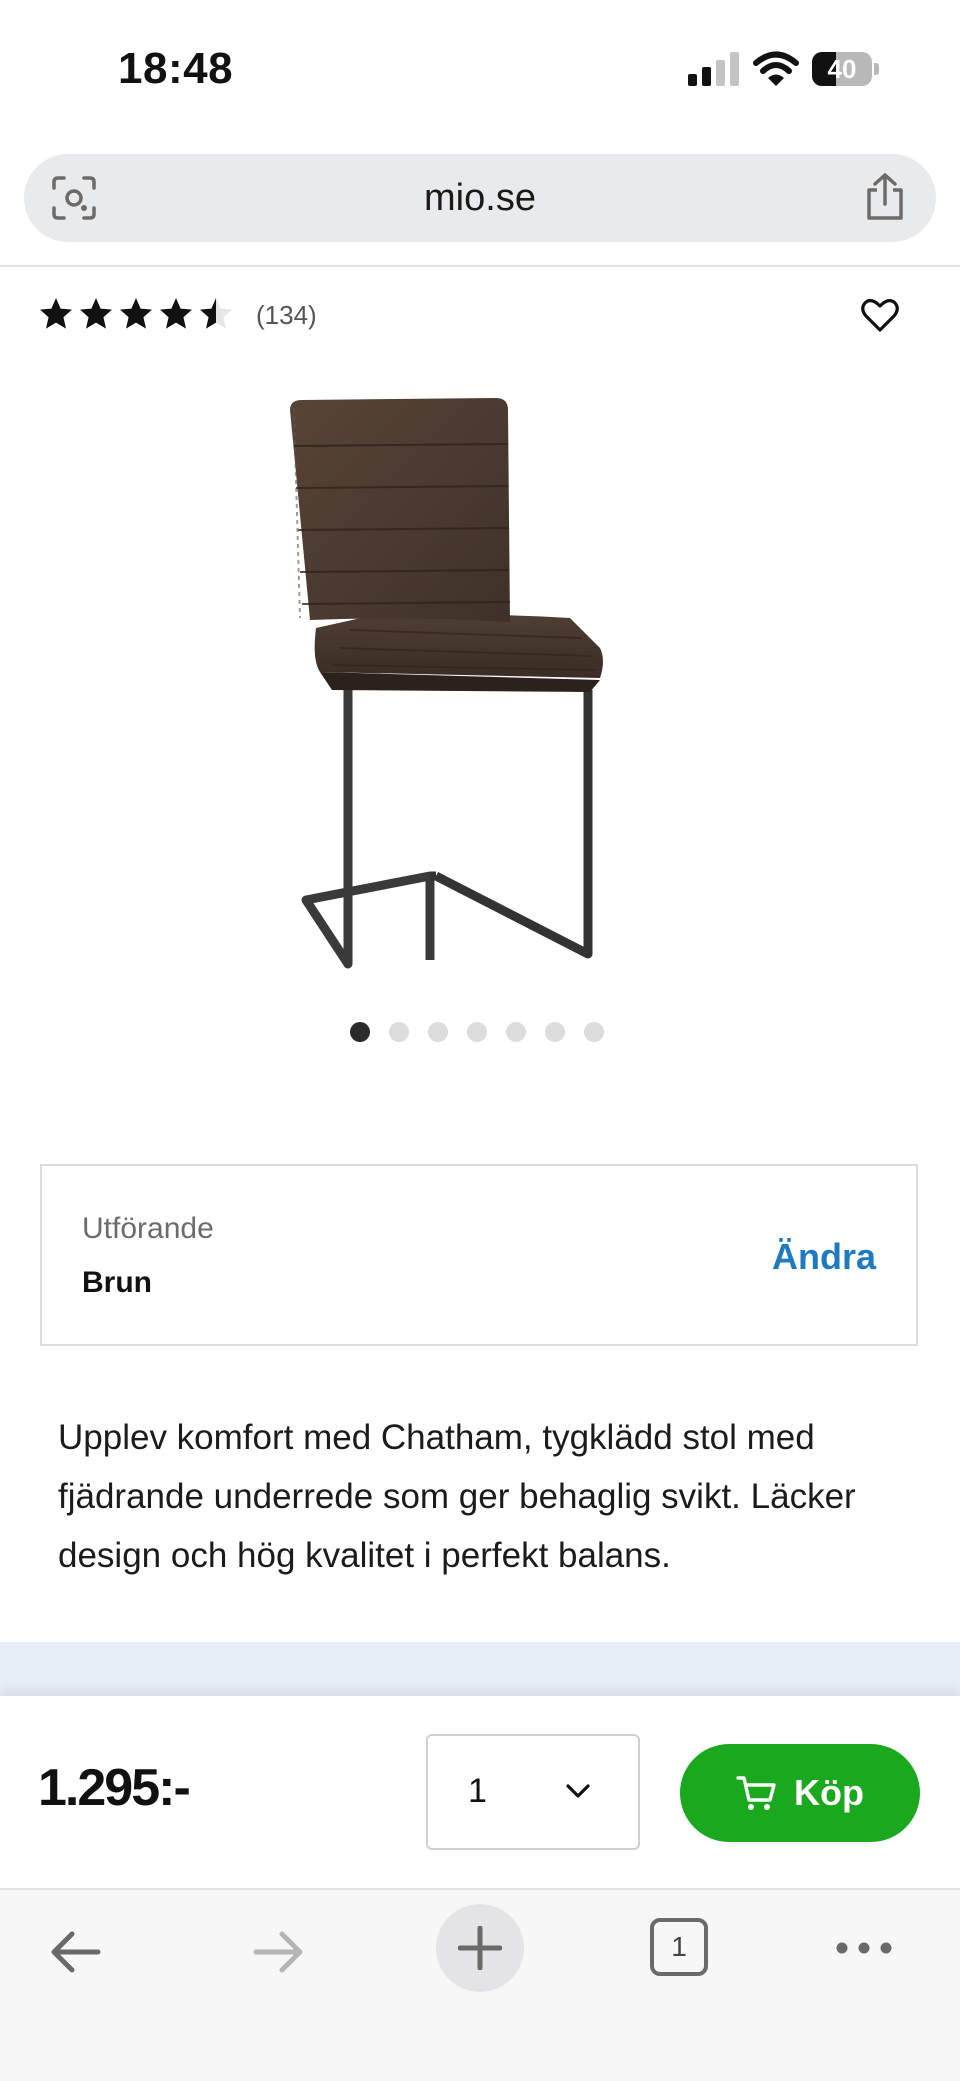 The width and height of the screenshot is (960, 2081). What do you see at coordinates (480, 1672) in the screenshot?
I see `info-strip` at bounding box center [480, 1672].